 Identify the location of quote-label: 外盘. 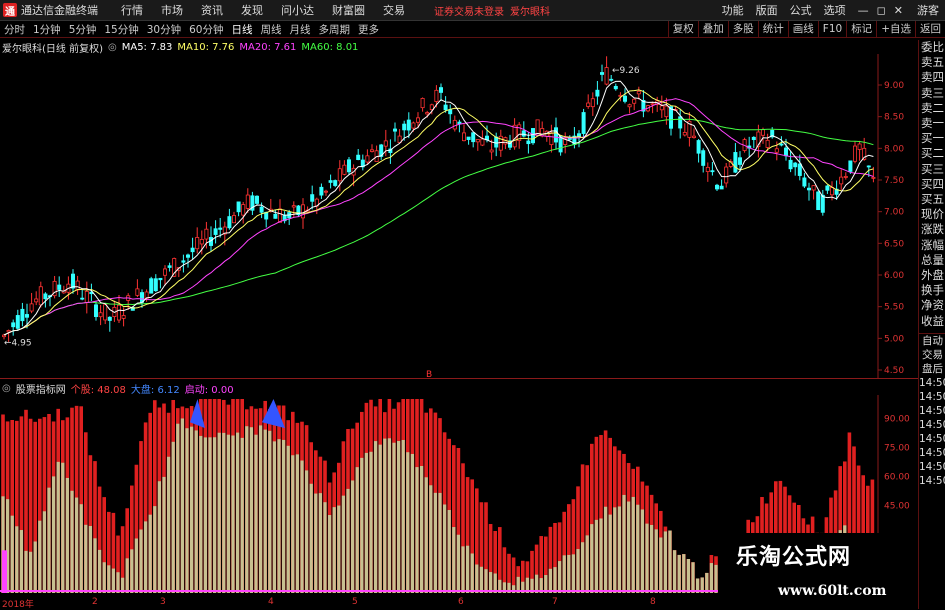
(932, 275).